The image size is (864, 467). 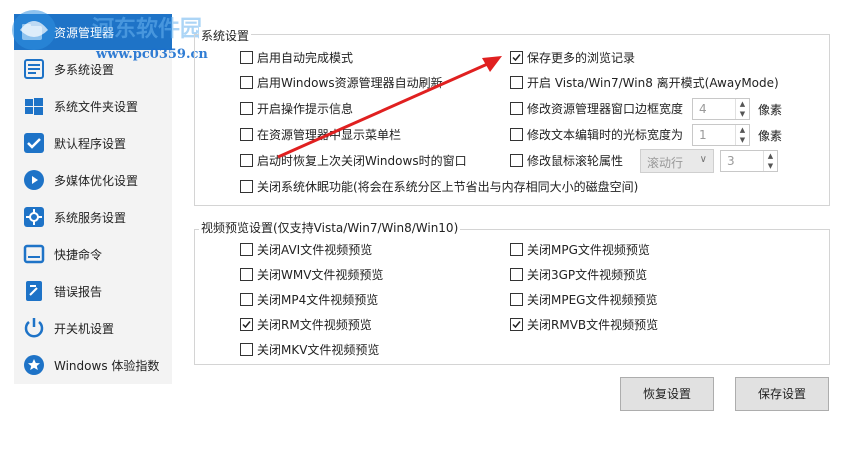 I want to click on checkbox-label: 开启操作提示信息, so click(x=305, y=109).